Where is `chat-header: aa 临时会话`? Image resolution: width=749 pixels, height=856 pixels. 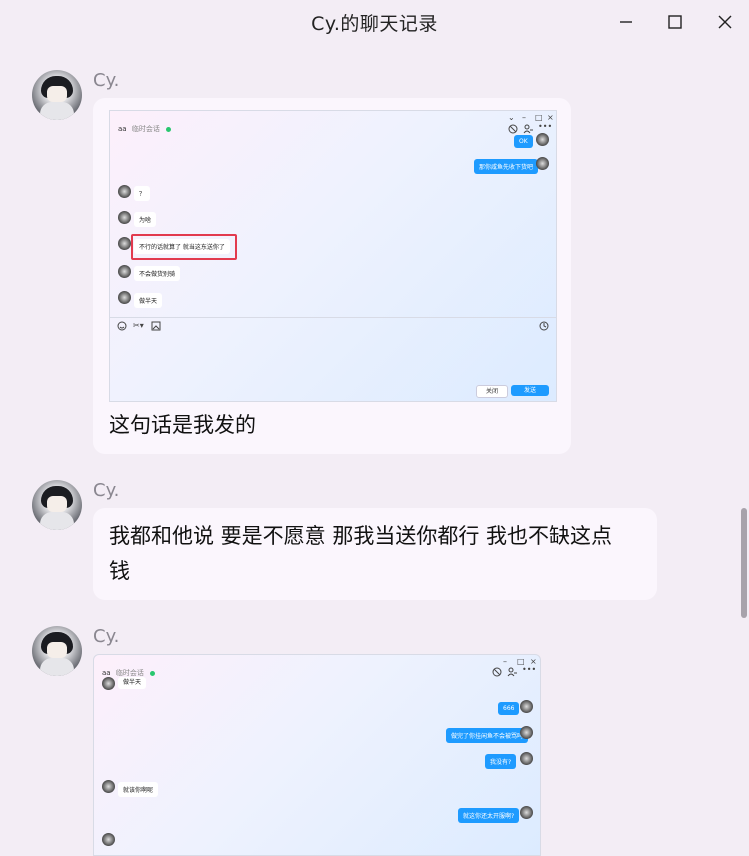
chat-header: aa 临时会话 is located at coordinates (145, 129).